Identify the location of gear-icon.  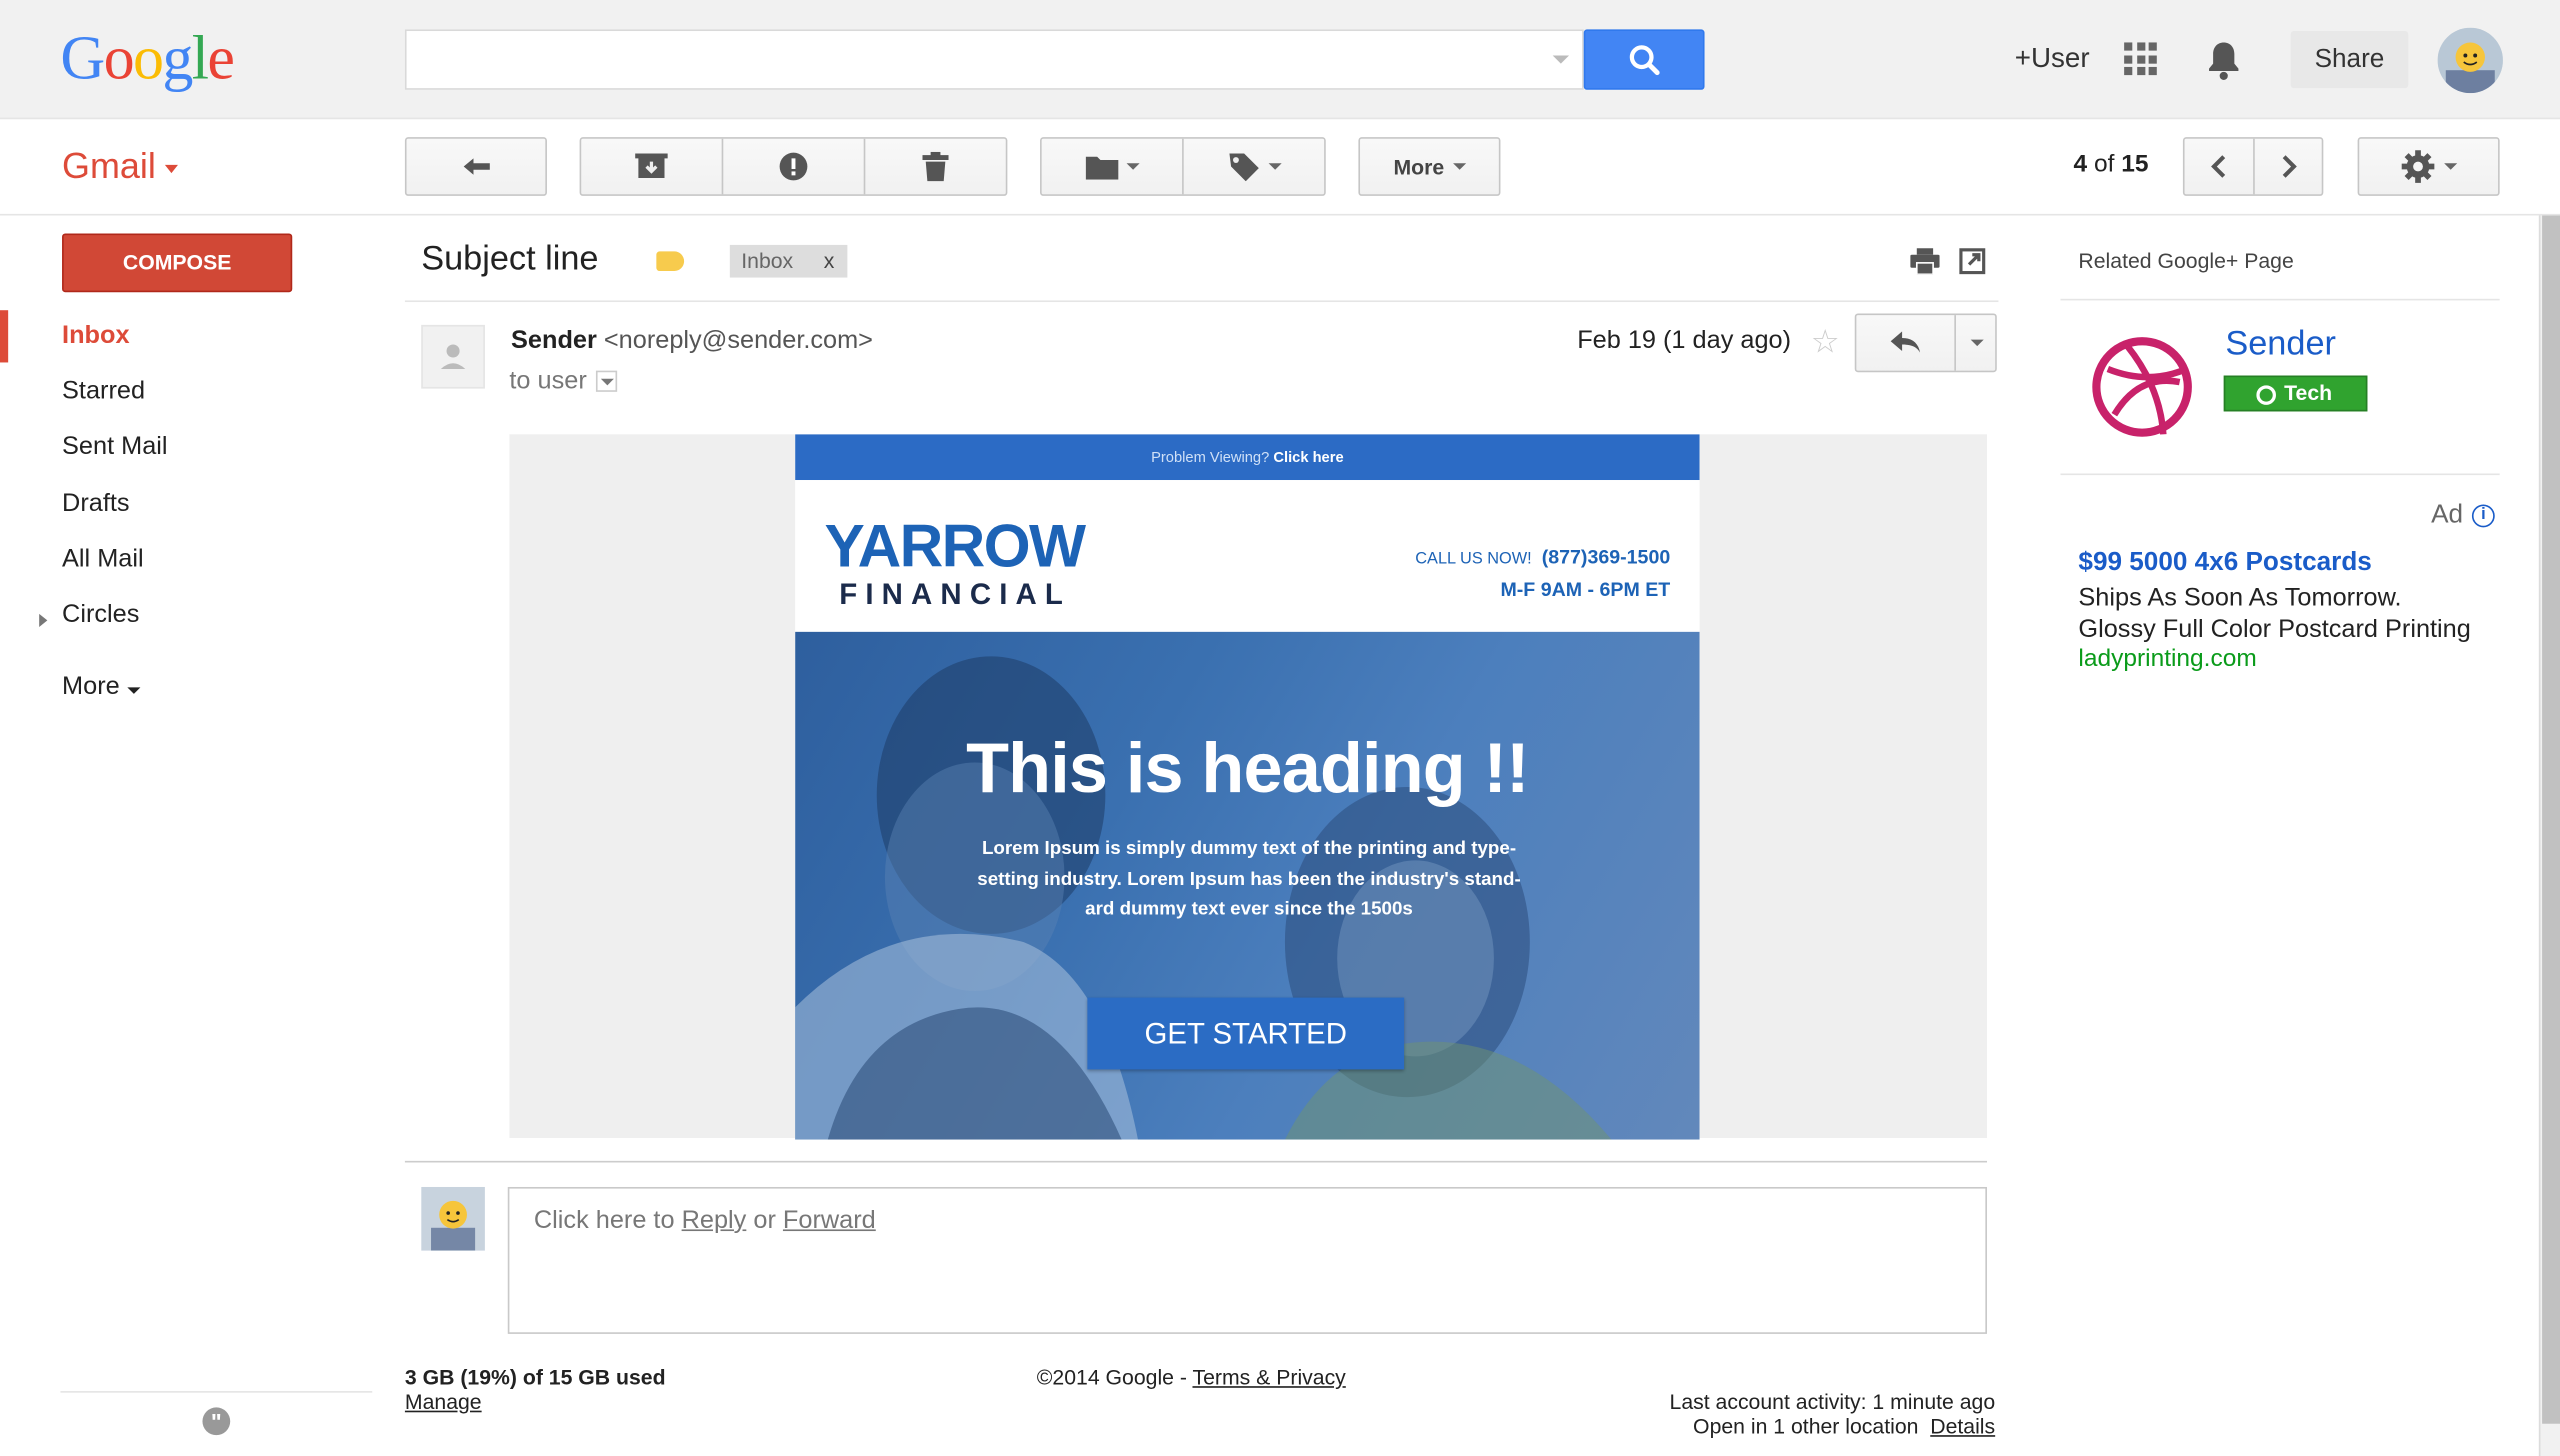
(2418, 166).